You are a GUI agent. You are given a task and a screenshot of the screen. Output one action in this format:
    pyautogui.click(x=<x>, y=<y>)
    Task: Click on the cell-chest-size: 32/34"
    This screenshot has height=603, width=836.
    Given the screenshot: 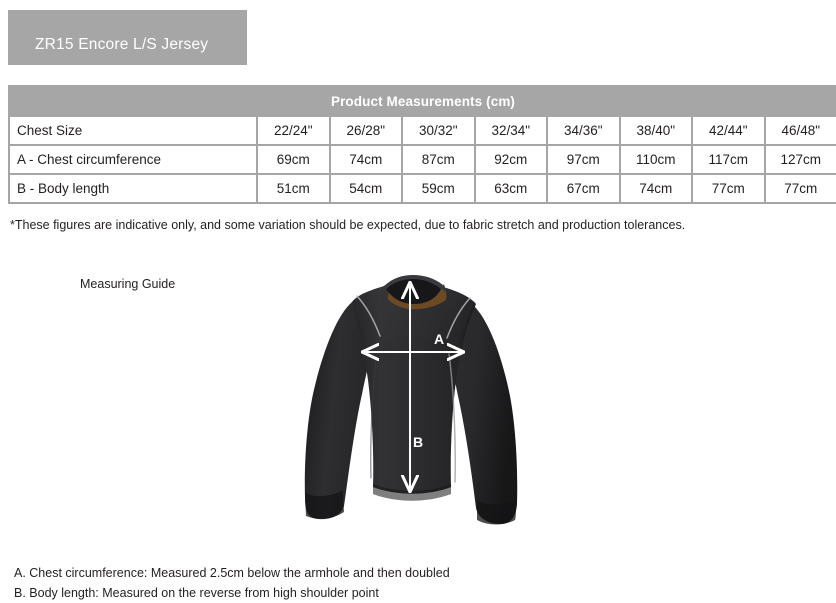 What is the action you would take?
    pyautogui.click(x=511, y=130)
    